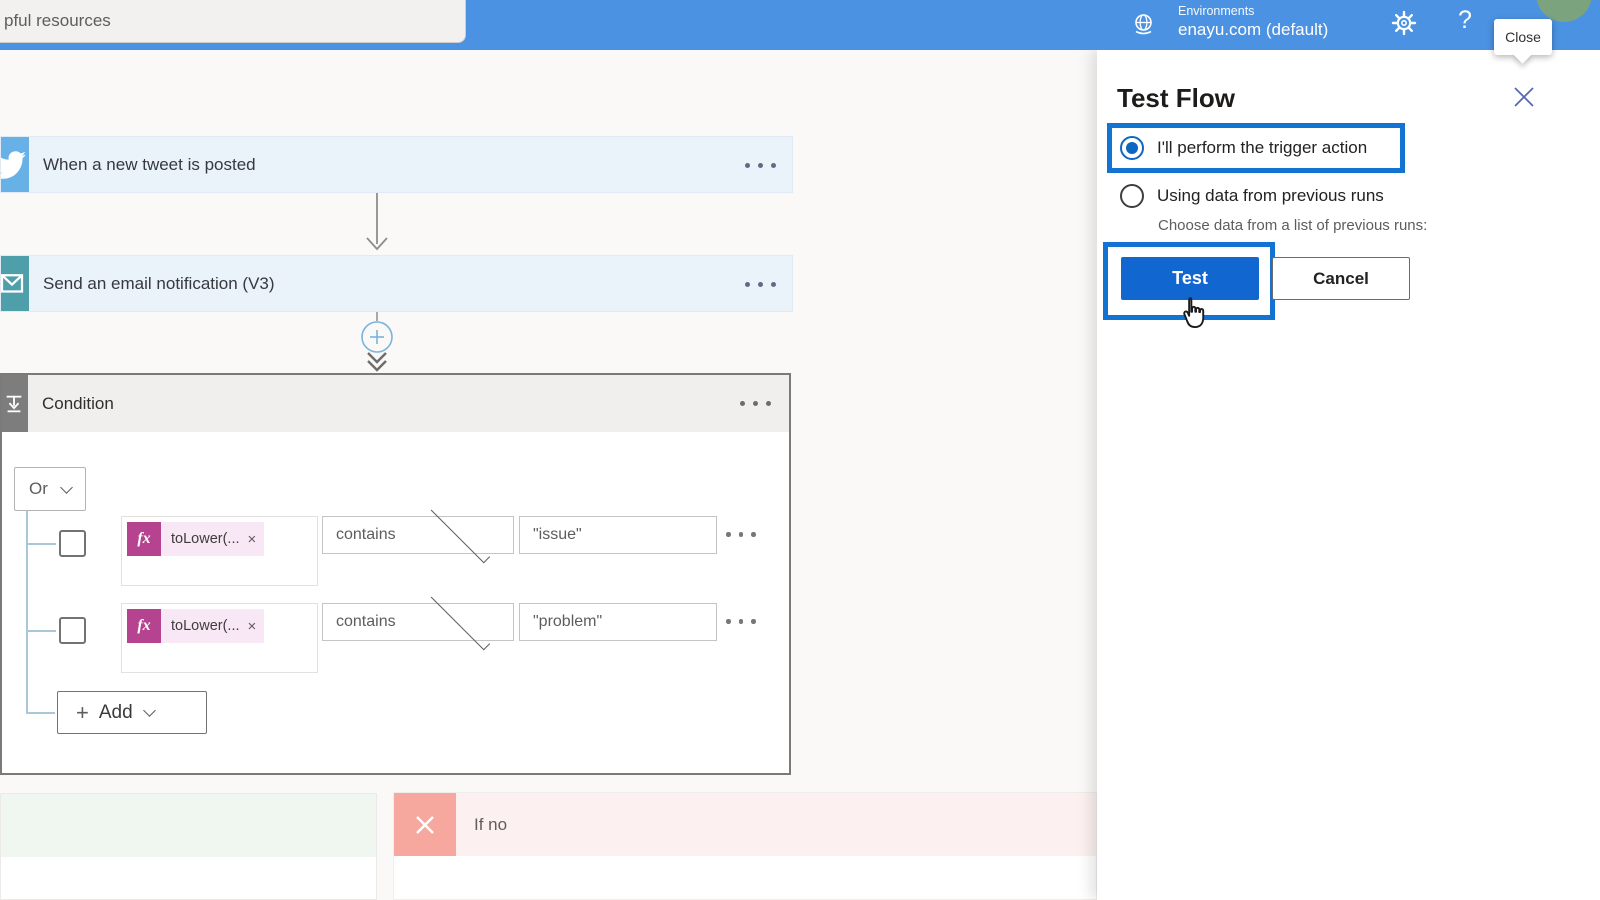 The image size is (1600, 900). I want to click on panel-title: Test Flow, so click(1176, 98).